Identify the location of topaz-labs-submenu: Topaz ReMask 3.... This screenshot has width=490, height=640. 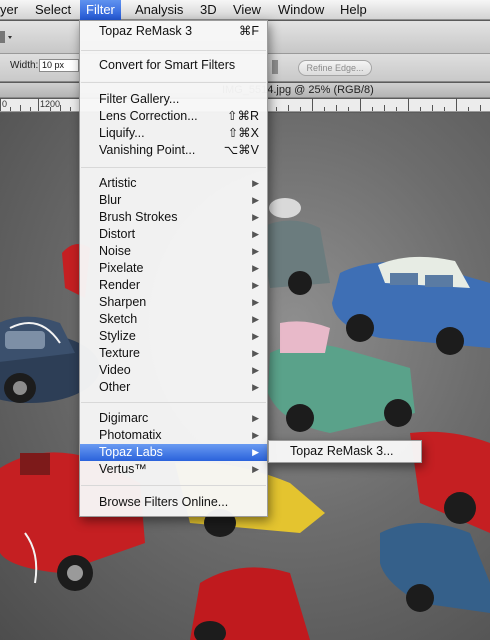
(345, 451).